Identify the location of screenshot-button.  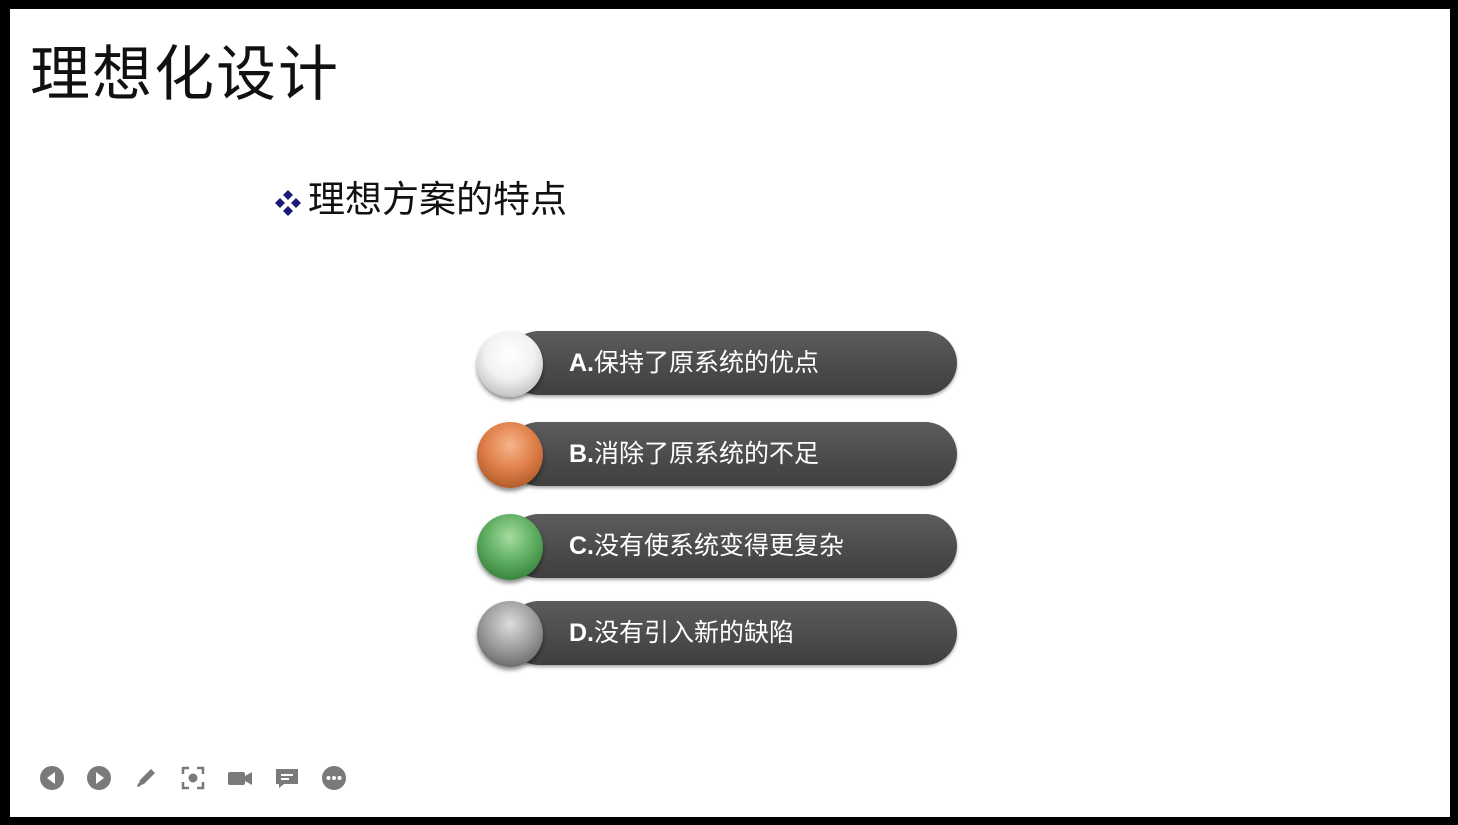
(193, 778).